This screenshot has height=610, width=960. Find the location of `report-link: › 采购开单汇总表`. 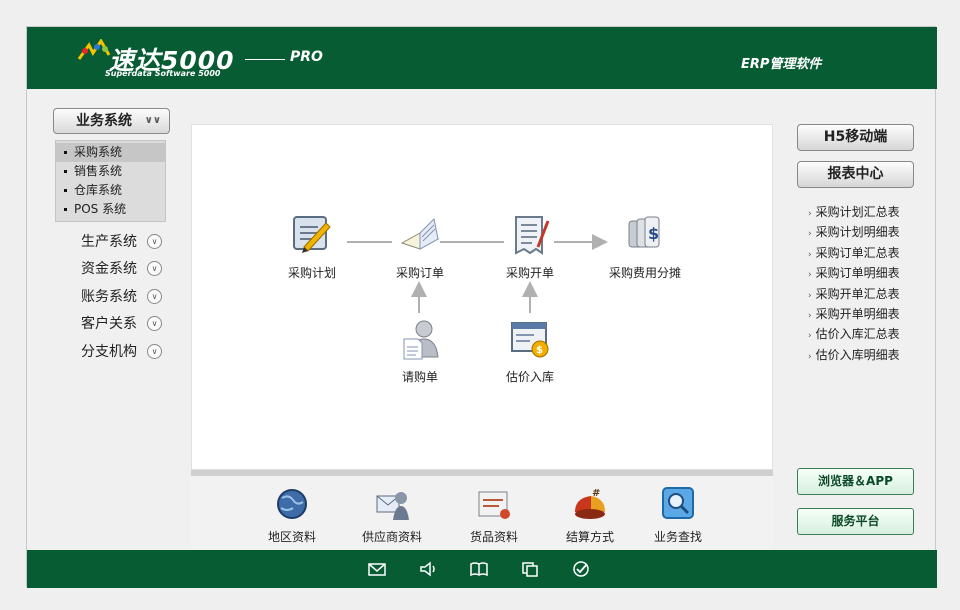

report-link: › 采购开单汇总表 is located at coordinates (863, 294).